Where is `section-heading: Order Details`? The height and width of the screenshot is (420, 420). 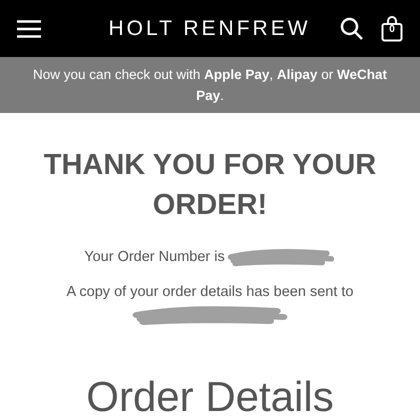 section-heading: Order Details is located at coordinates (210, 396).